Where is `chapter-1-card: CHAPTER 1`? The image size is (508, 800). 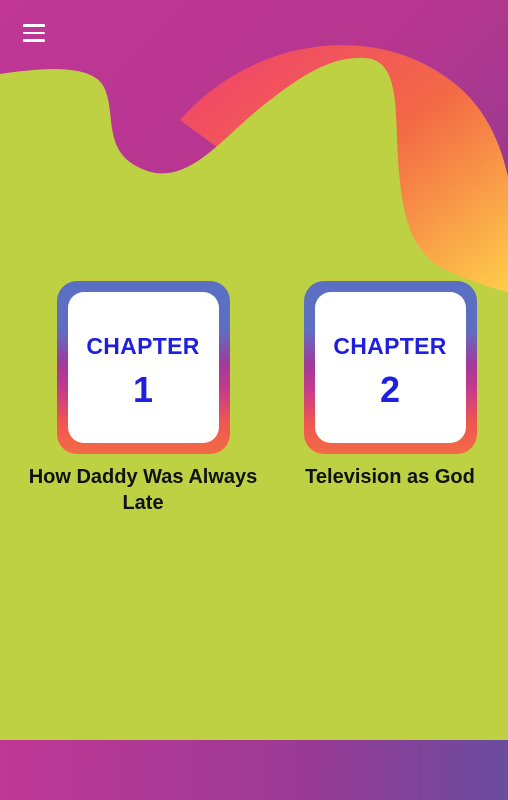
chapter-1-card: CHAPTER 1 is located at coordinates (143, 367).